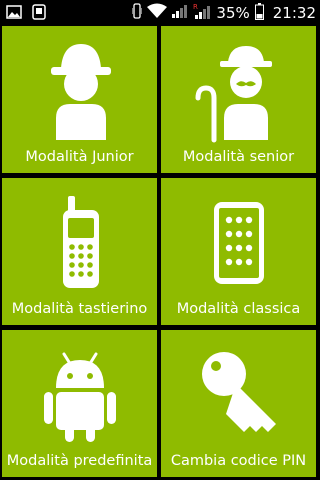 The width and height of the screenshot is (320, 480). I want to click on change-pin-tile: Cambia codice PIN, so click(238, 403).